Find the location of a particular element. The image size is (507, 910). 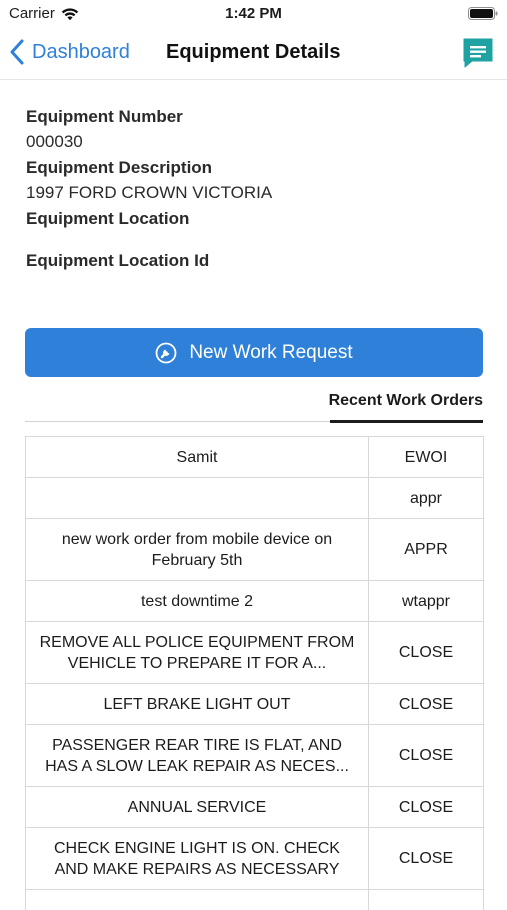

back-button: Dashboard is located at coordinates (69, 52).